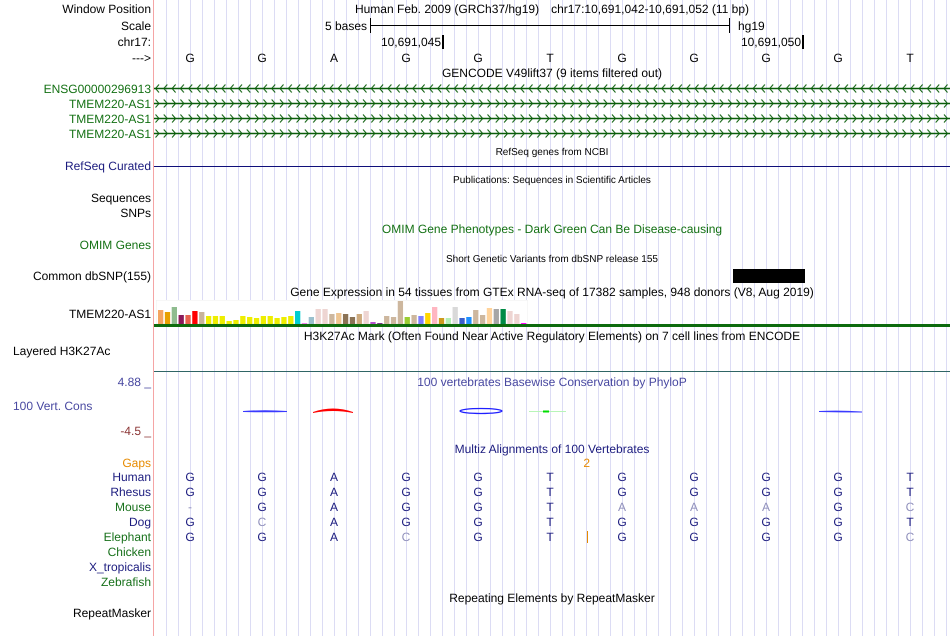  What do you see at coordinates (107, 166) in the screenshot?
I see `track-label: RefSeq Curated` at bounding box center [107, 166].